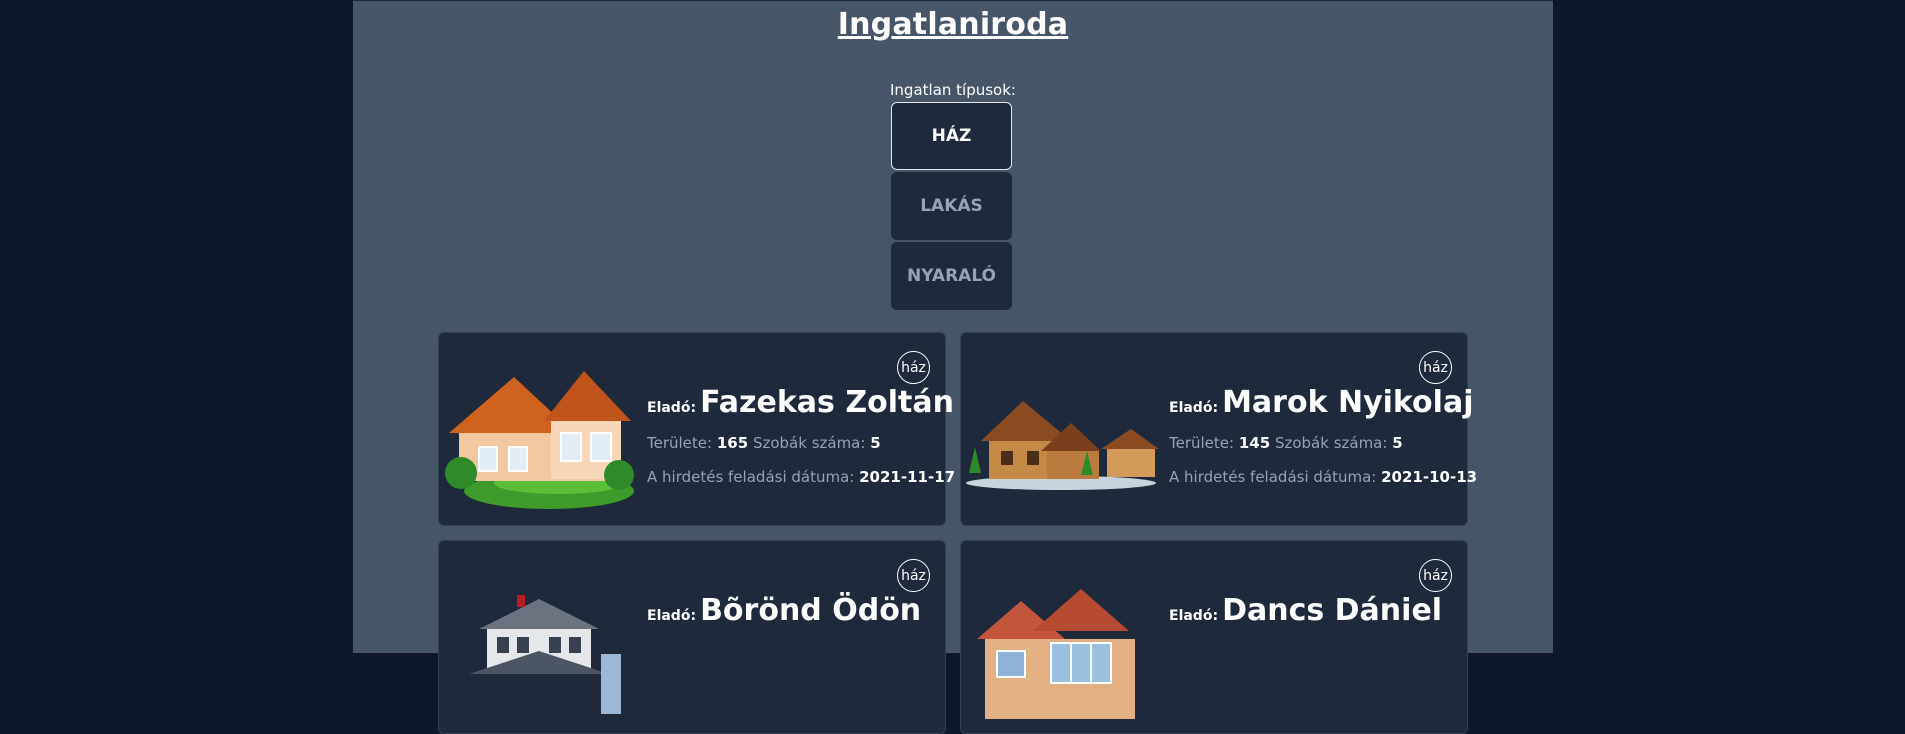  What do you see at coordinates (539, 440) in the screenshot?
I see `house-photo-icon` at bounding box center [539, 440].